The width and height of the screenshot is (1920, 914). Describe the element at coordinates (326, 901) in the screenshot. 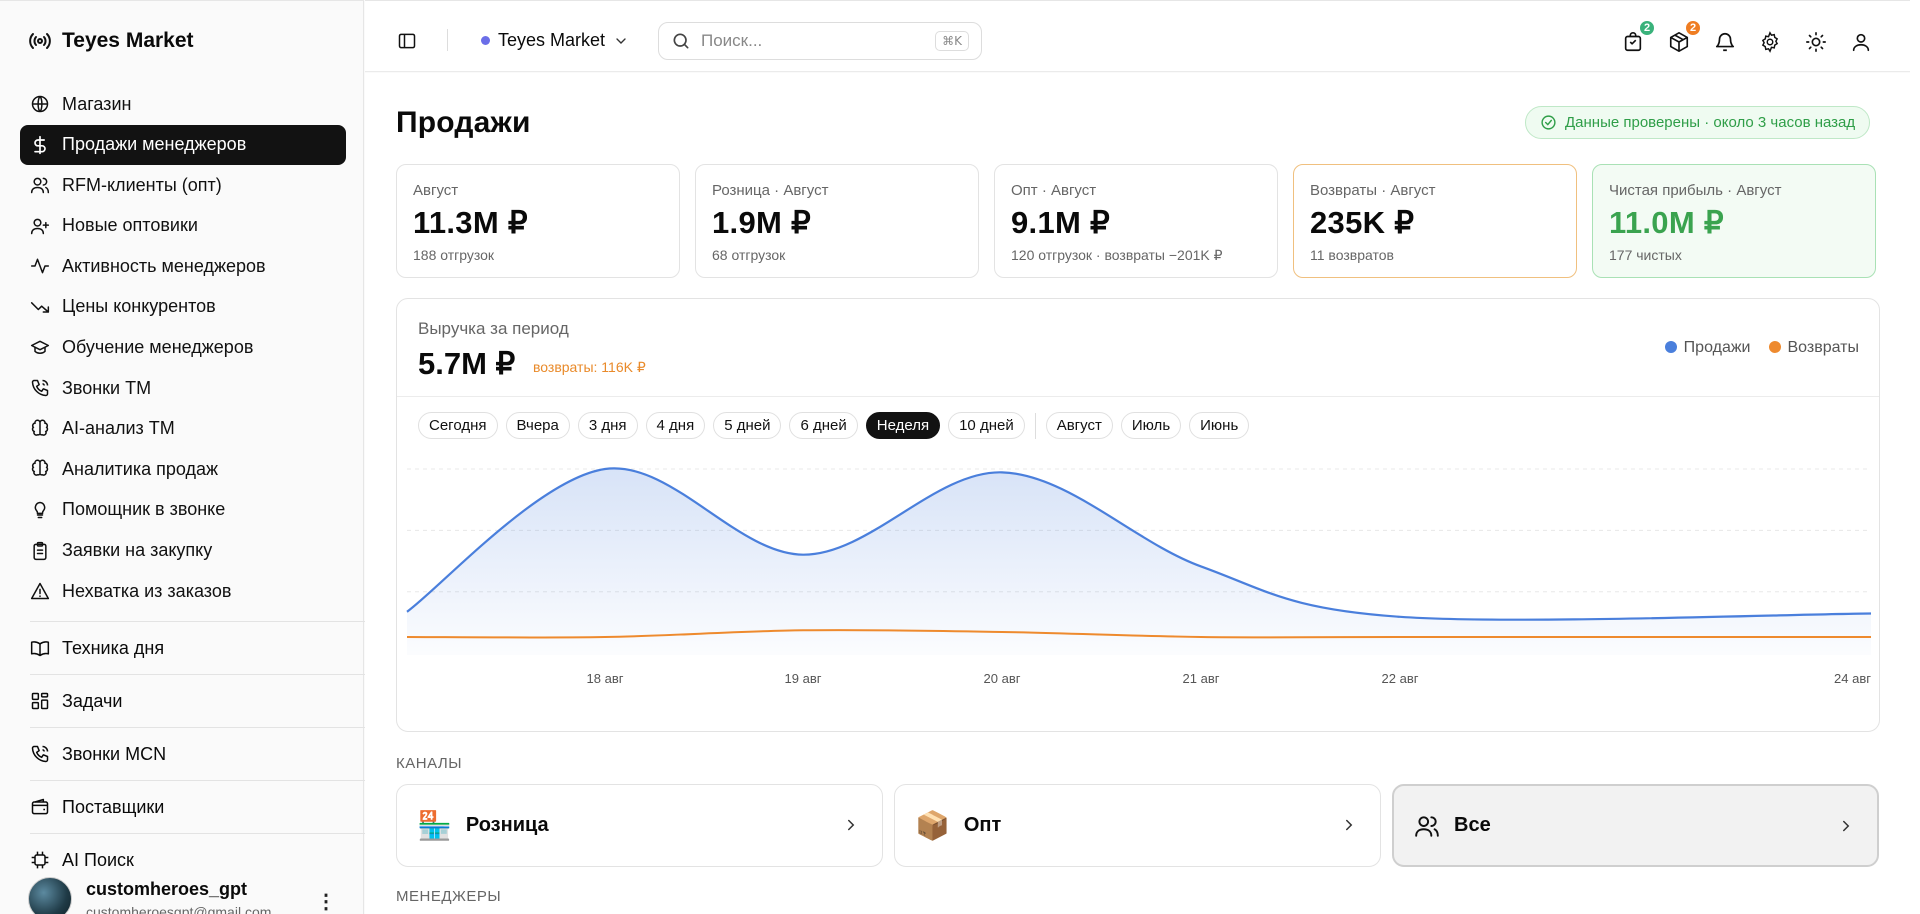

I see `more-vertical-icon: ⋮` at that location.